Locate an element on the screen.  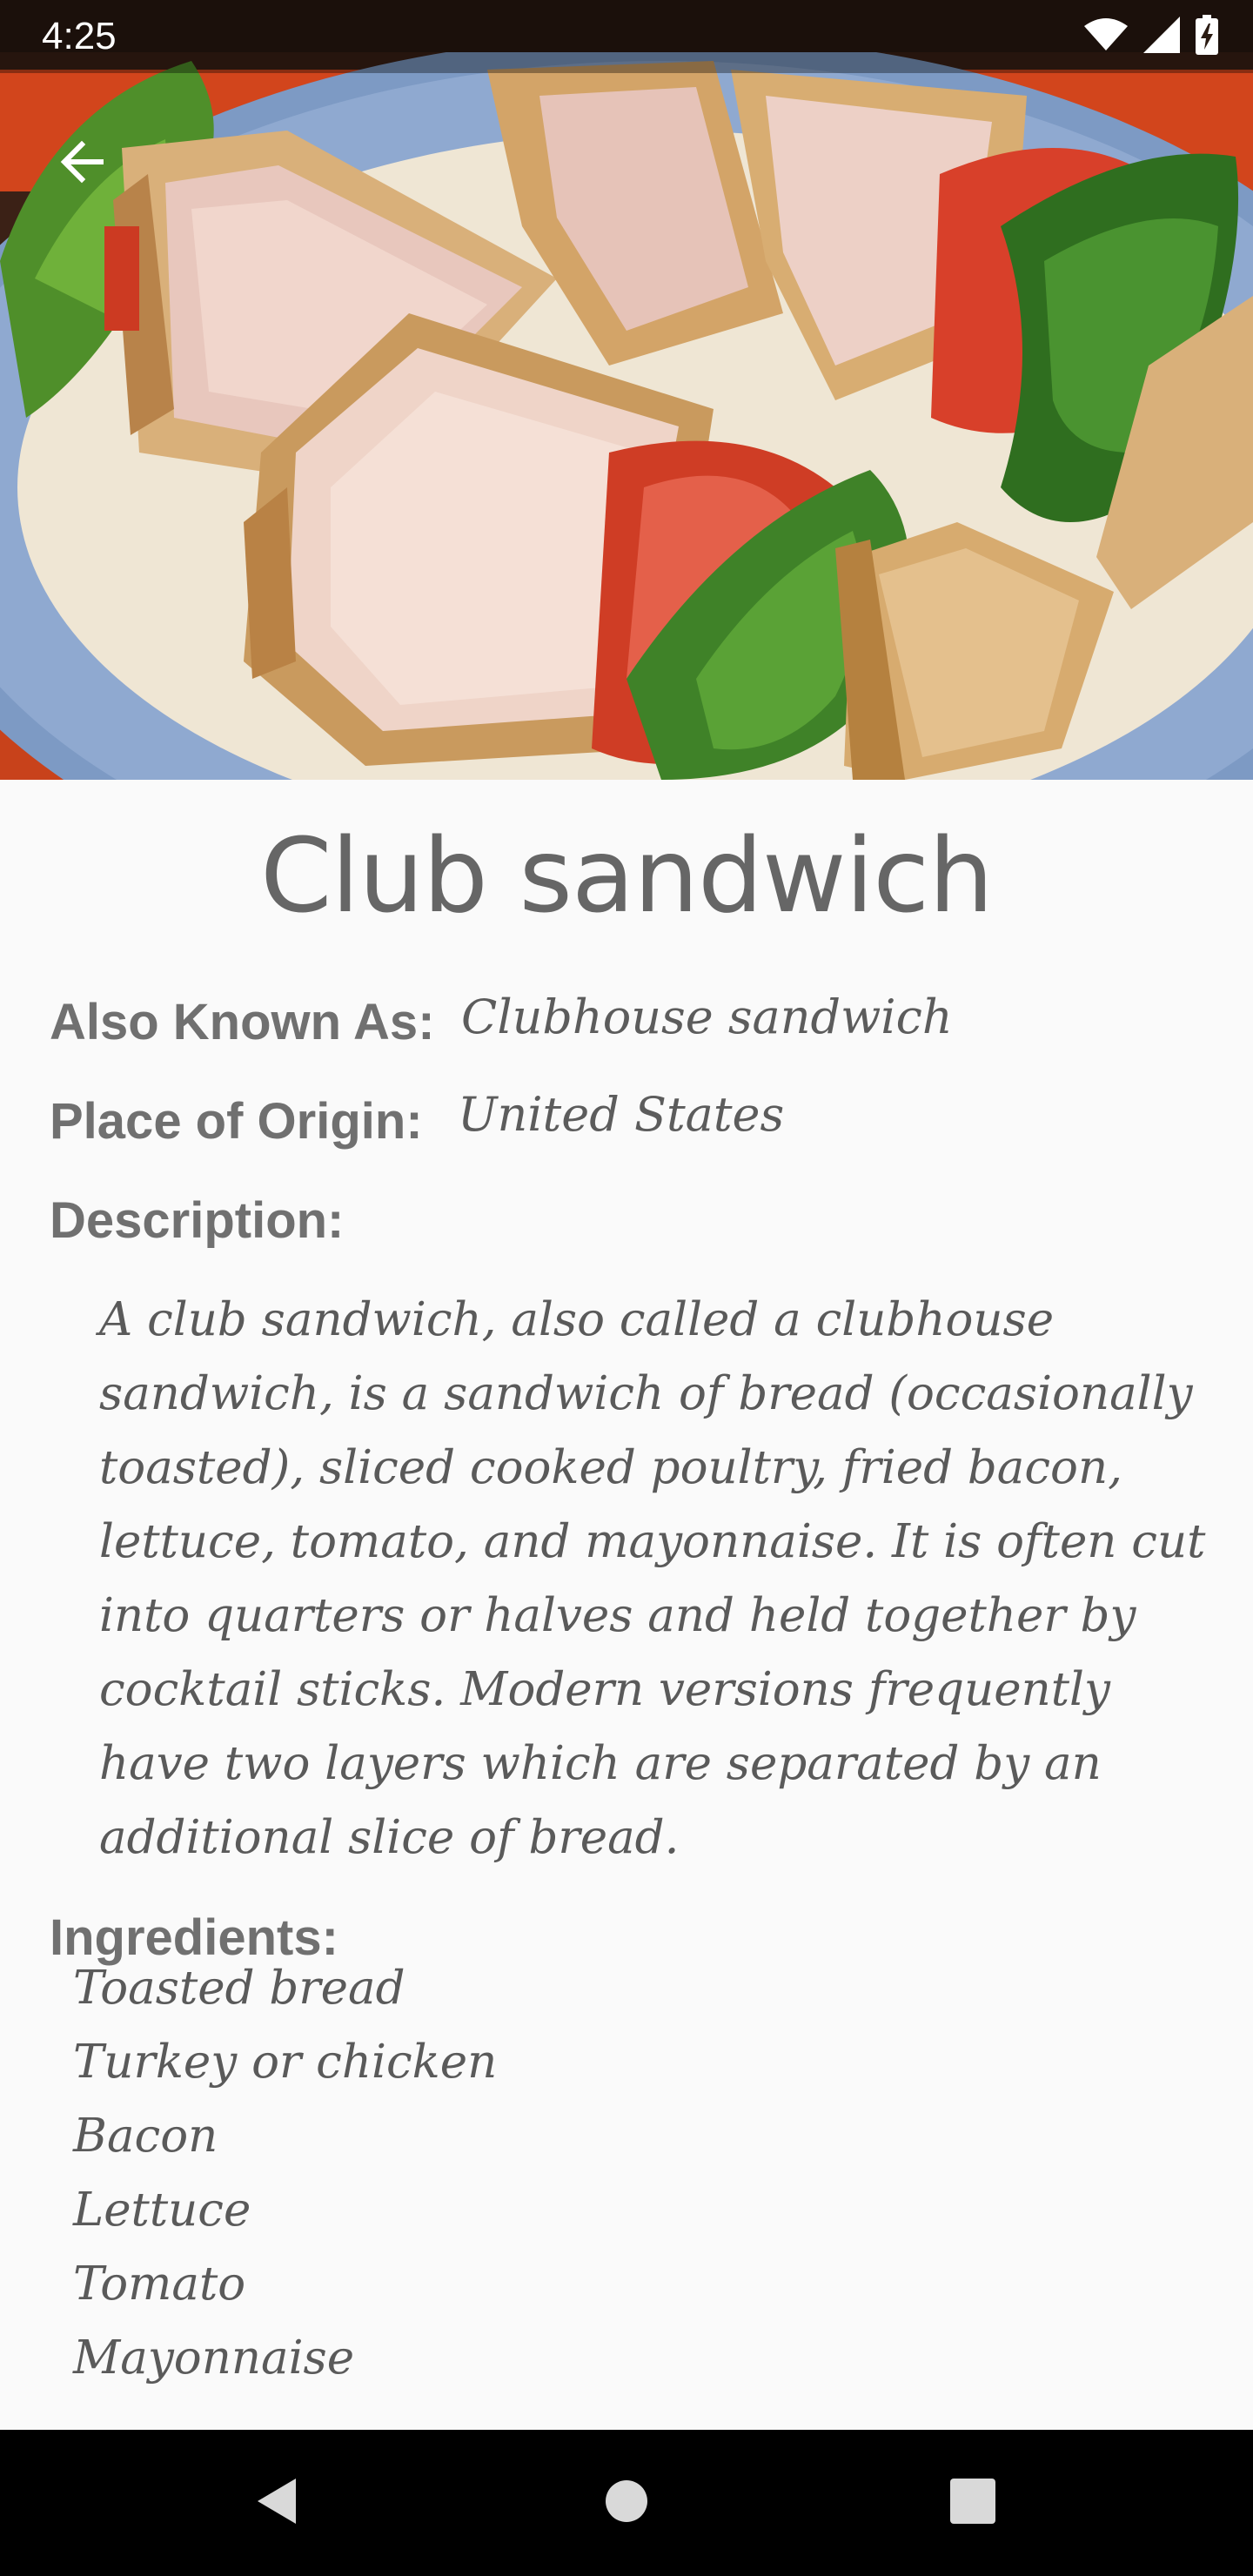
nav-back-icon is located at coordinates (276, 2503).